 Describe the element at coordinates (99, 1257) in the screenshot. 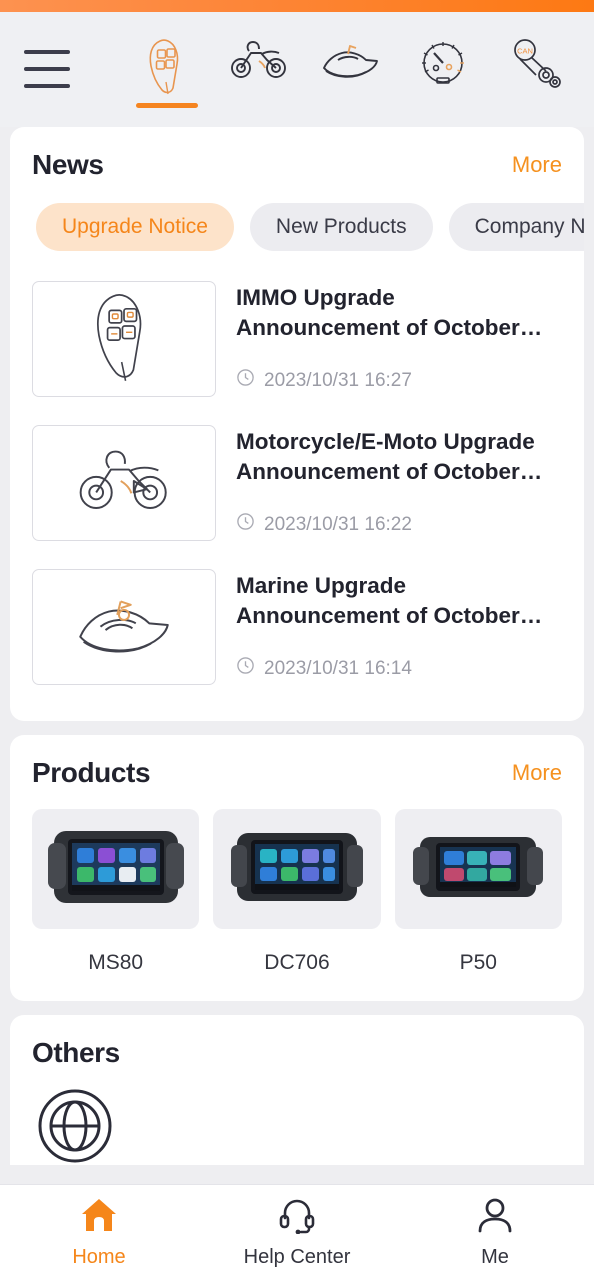

I see `nav-label: Home` at that location.